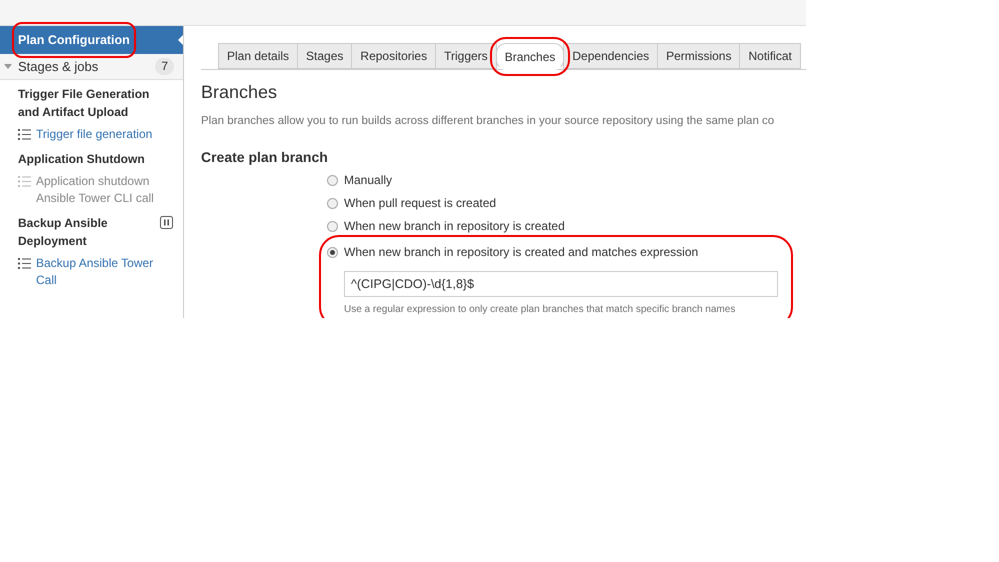 The image size is (999, 562). I want to click on count-badge: 7, so click(164, 66).